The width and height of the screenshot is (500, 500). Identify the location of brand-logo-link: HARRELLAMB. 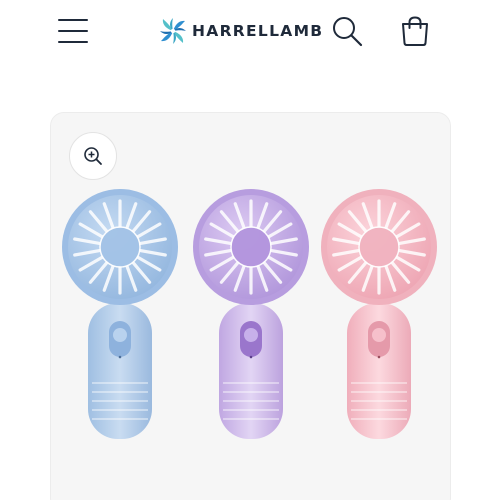
(240, 31).